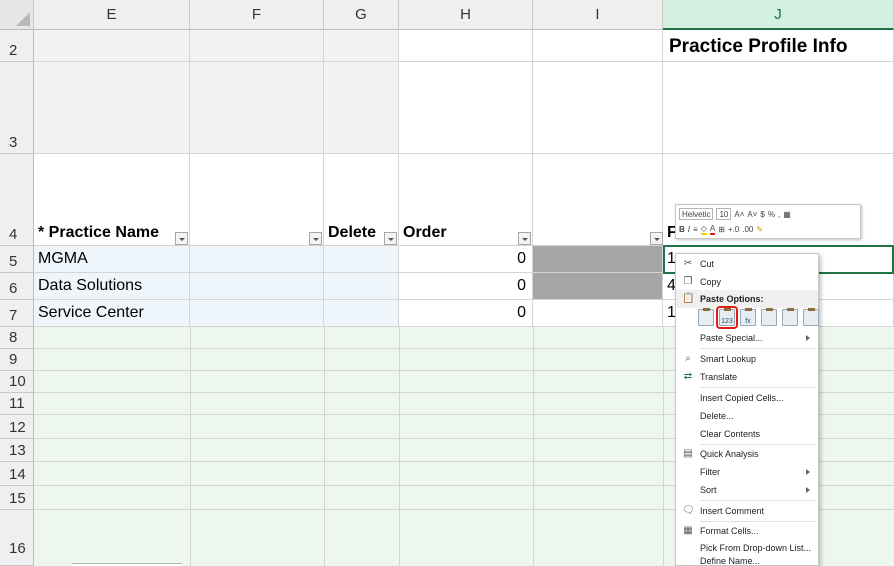  I want to click on menu-item-label: Cut, so click(707, 264).